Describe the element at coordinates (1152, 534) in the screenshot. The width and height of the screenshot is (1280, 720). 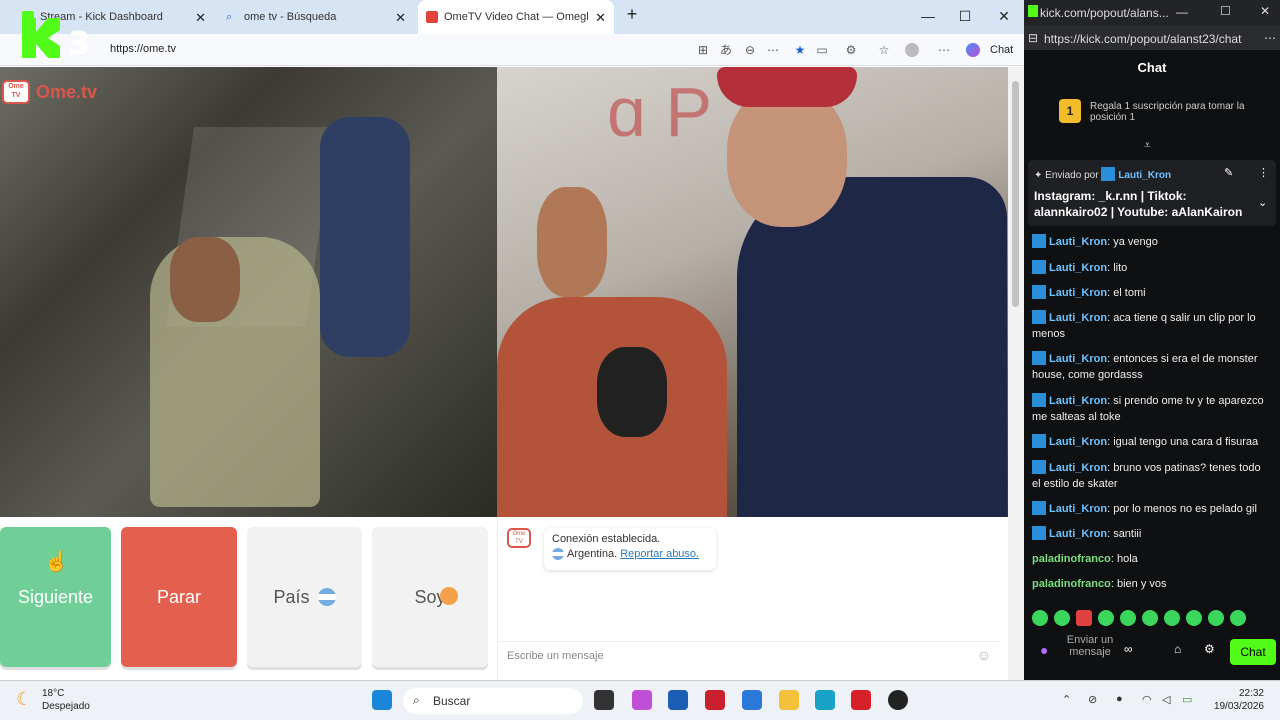
I see `chat-message: Lauti_Kron: santiii` at that location.